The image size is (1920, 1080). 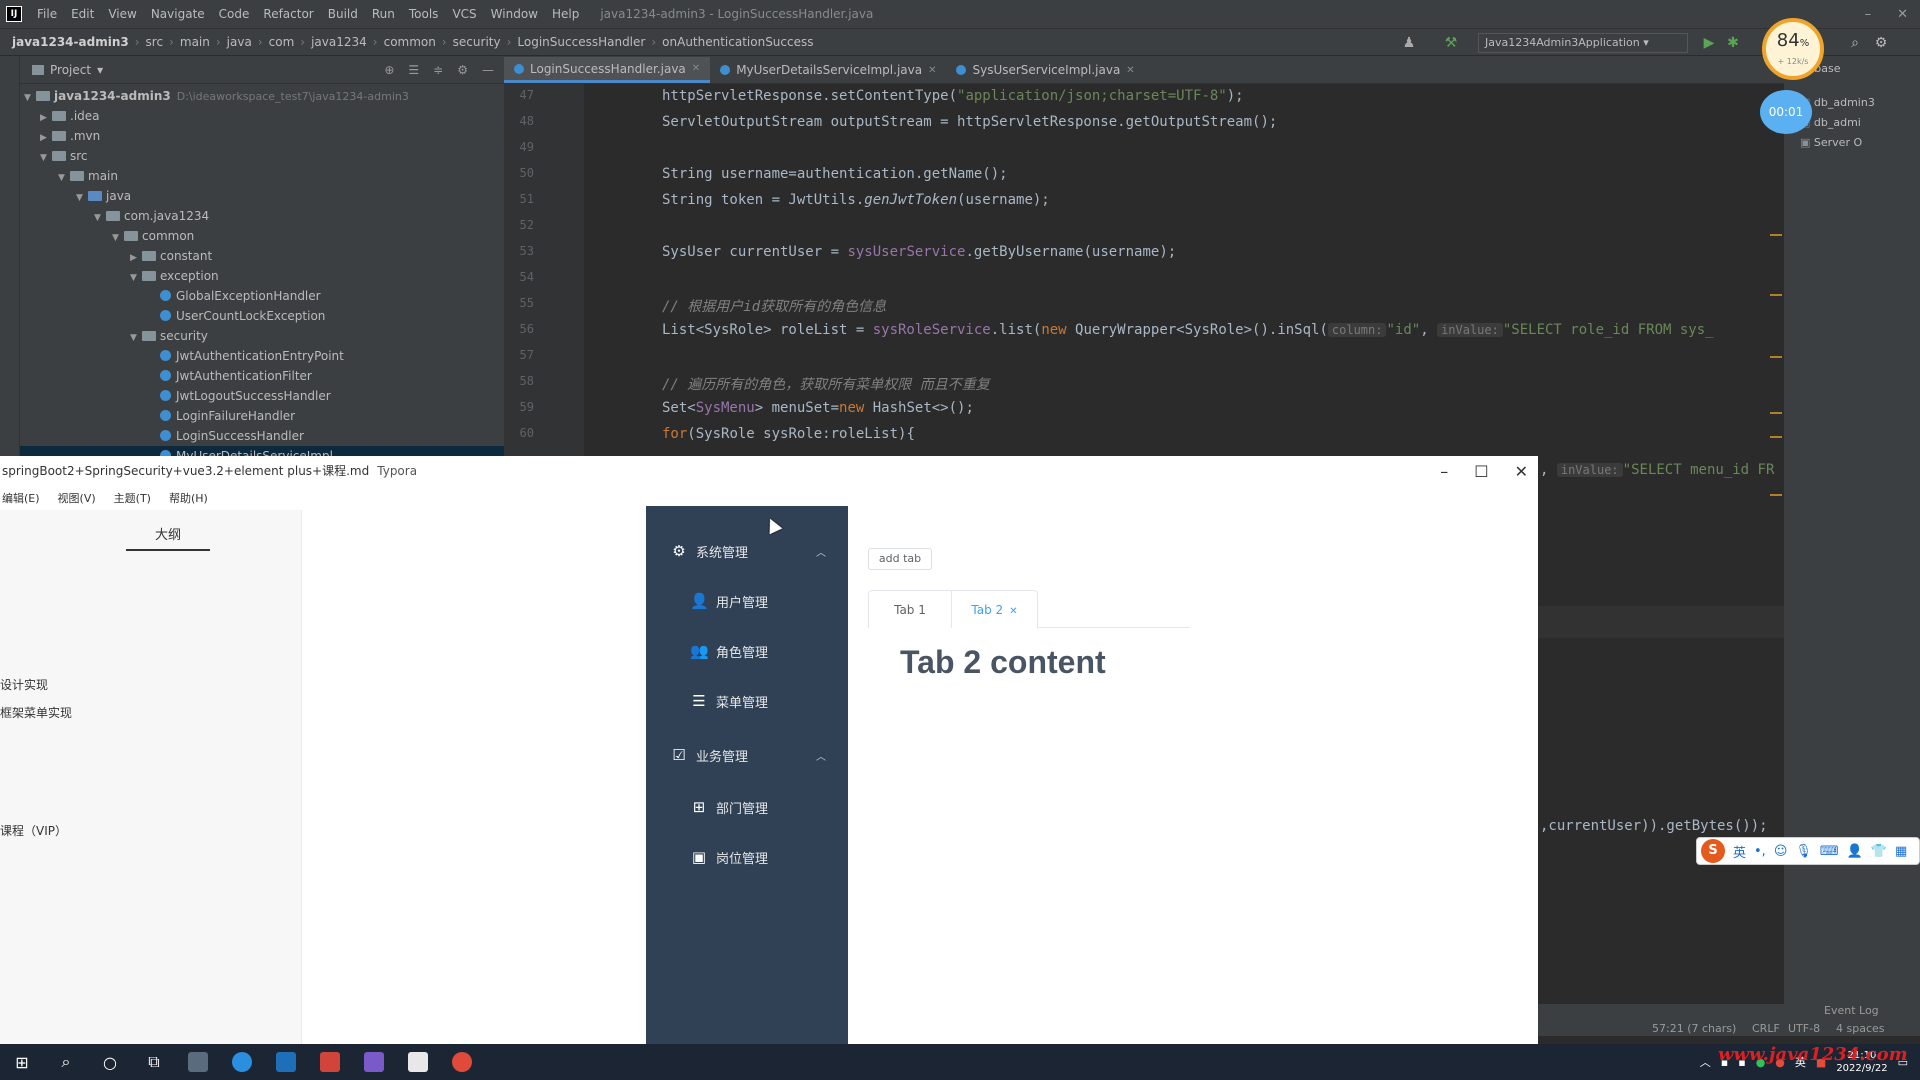 What do you see at coordinates (70, 42) in the screenshot?
I see `breadcrumb-project: java1234-admin3` at bounding box center [70, 42].